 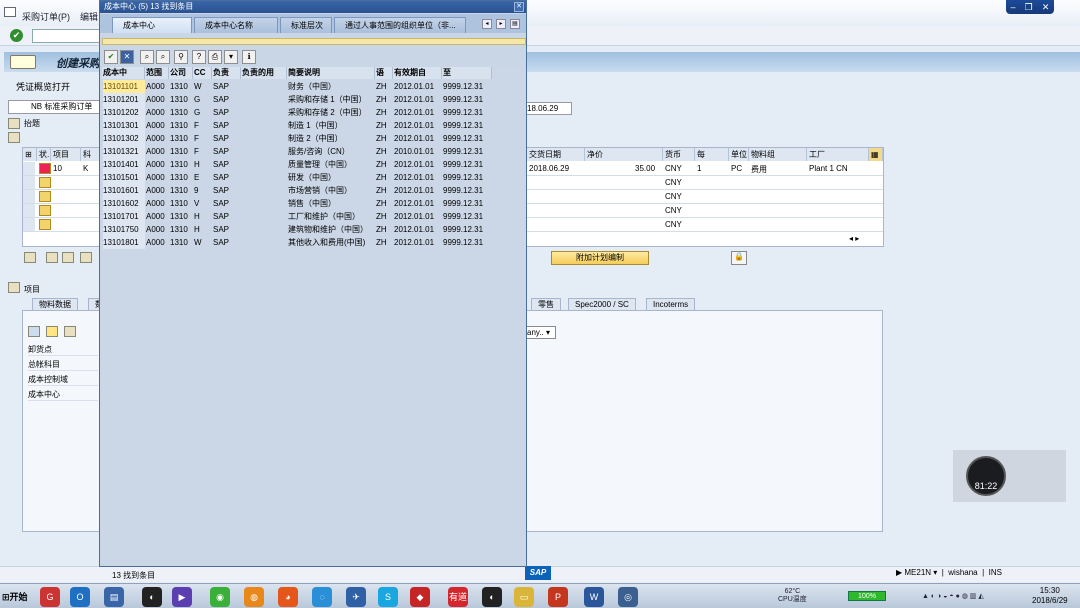 I want to click on description: 服务/咨询（CN）, so click(x=331, y=151).